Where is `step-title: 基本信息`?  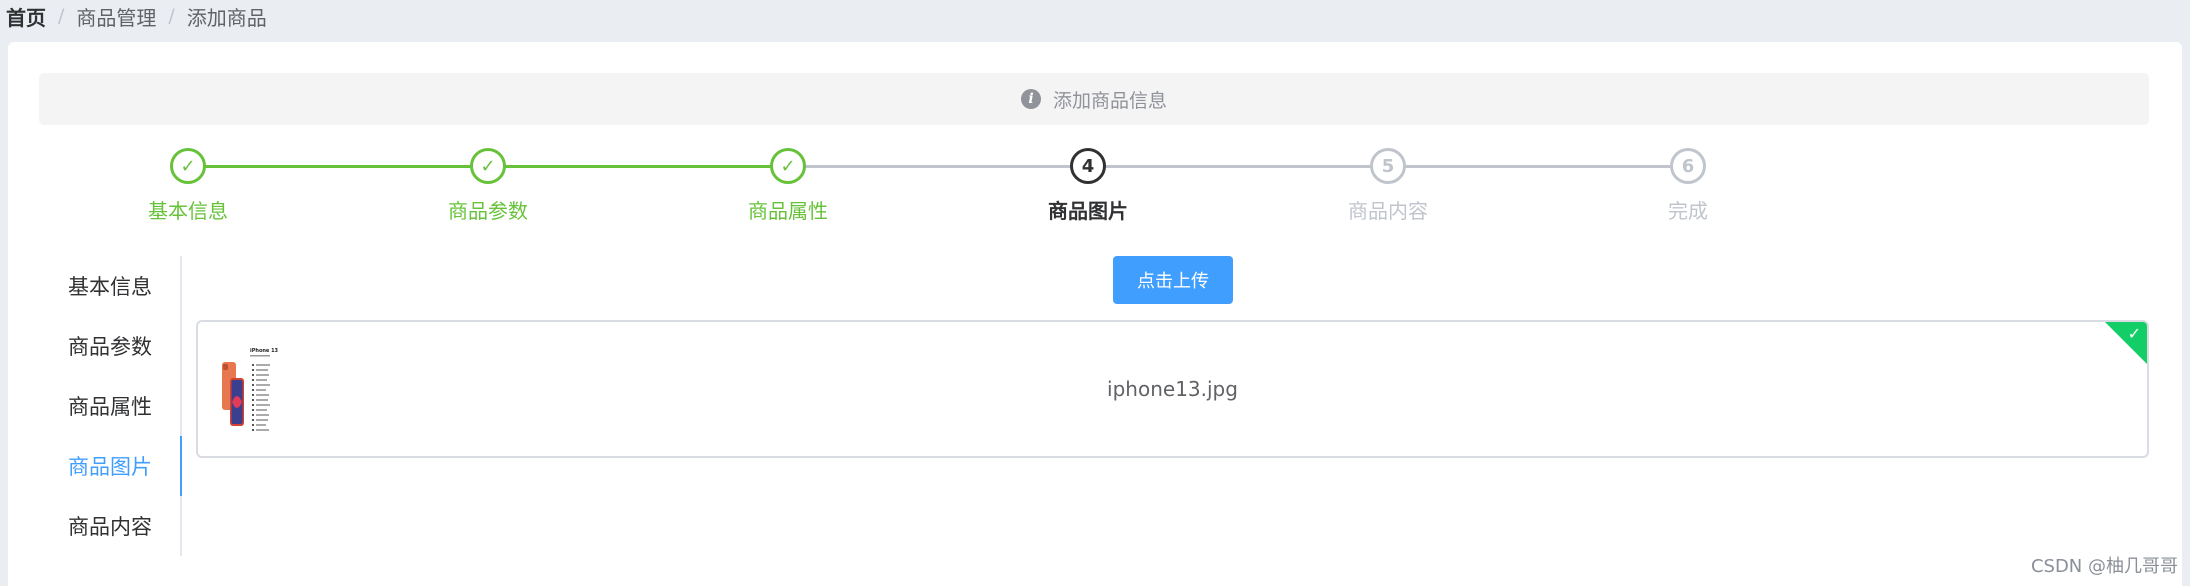 step-title: 基本信息 is located at coordinates (188, 211).